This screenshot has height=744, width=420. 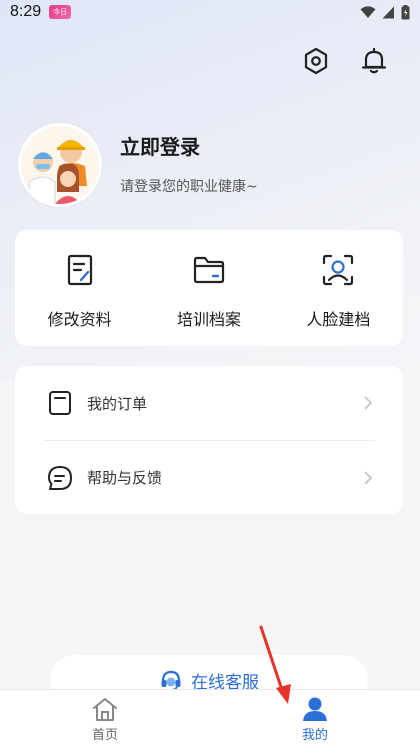 I want to click on status-bar: 8:29 今日, so click(x=210, y=12).